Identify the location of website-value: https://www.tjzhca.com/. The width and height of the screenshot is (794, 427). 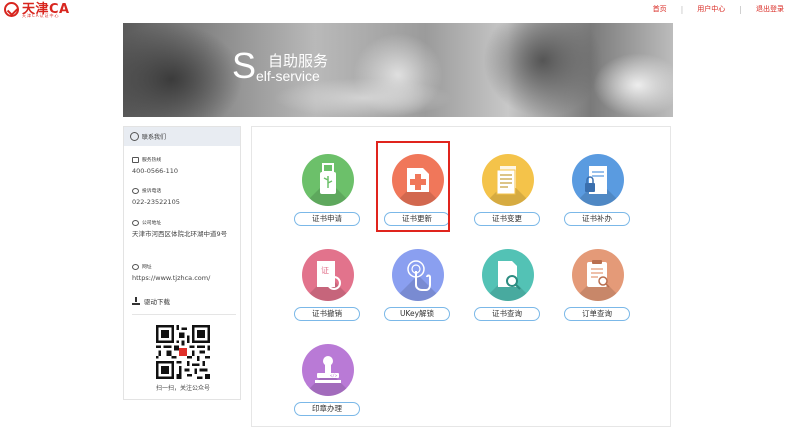
(182, 278).